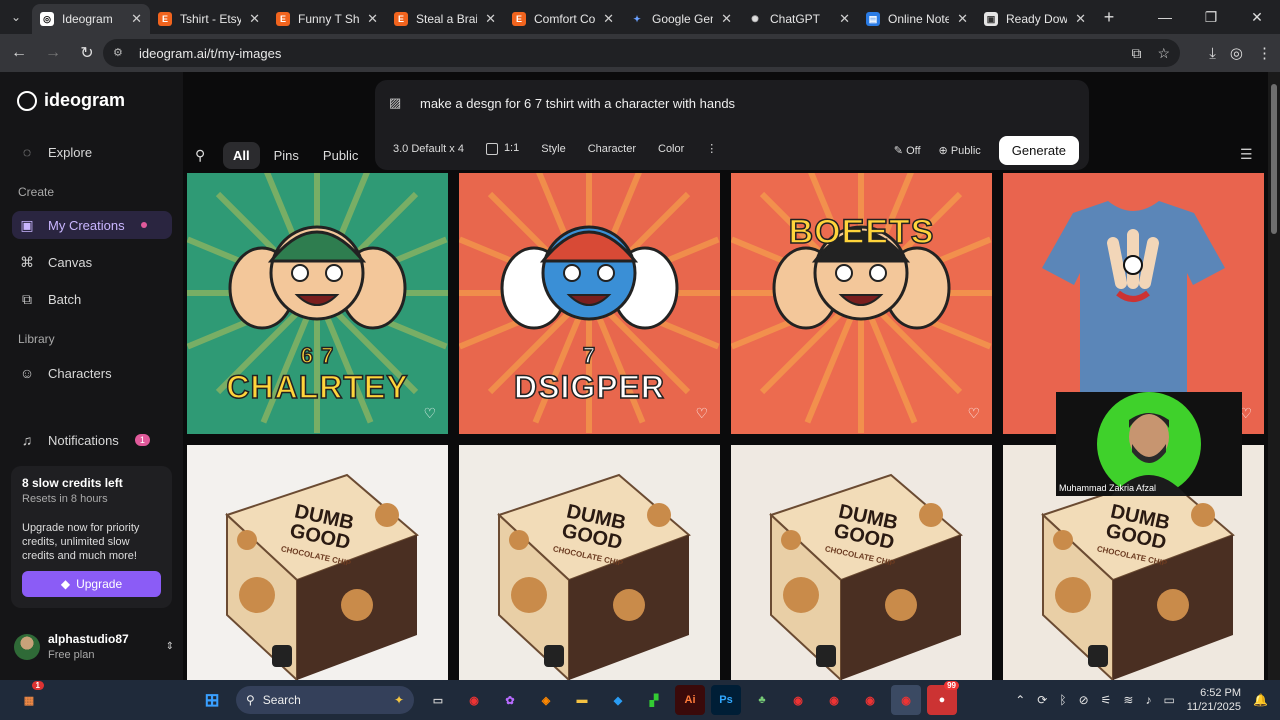 The image size is (1280, 720). I want to click on generate-button: Generate, so click(1038, 150).